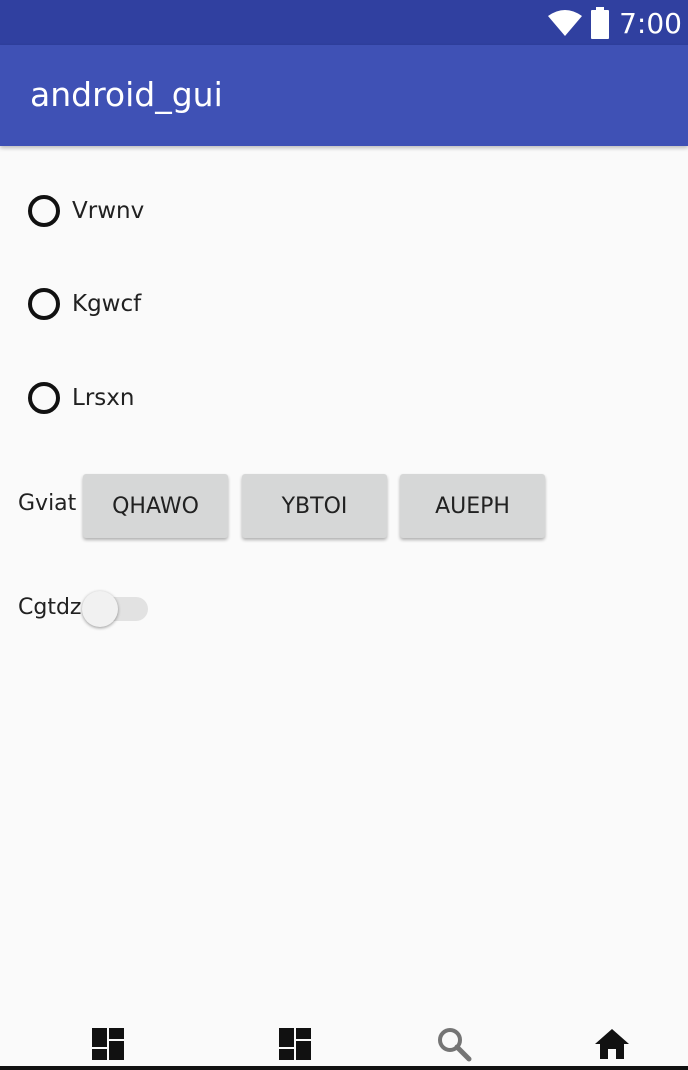  Describe the element at coordinates (155, 506) in the screenshot. I see `qhawo-button: QHAWO` at that location.